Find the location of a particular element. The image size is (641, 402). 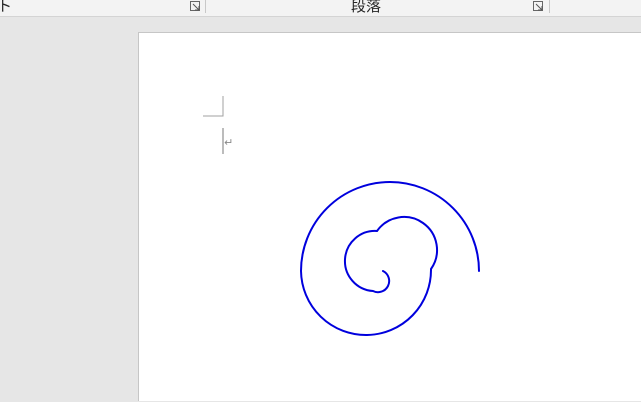

font-group-label: ト is located at coordinates (6, 7).